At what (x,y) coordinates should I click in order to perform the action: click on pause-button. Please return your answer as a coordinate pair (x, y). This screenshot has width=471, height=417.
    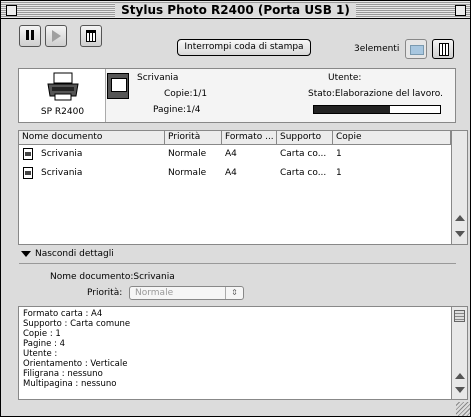
    Looking at the image, I should click on (30, 36).